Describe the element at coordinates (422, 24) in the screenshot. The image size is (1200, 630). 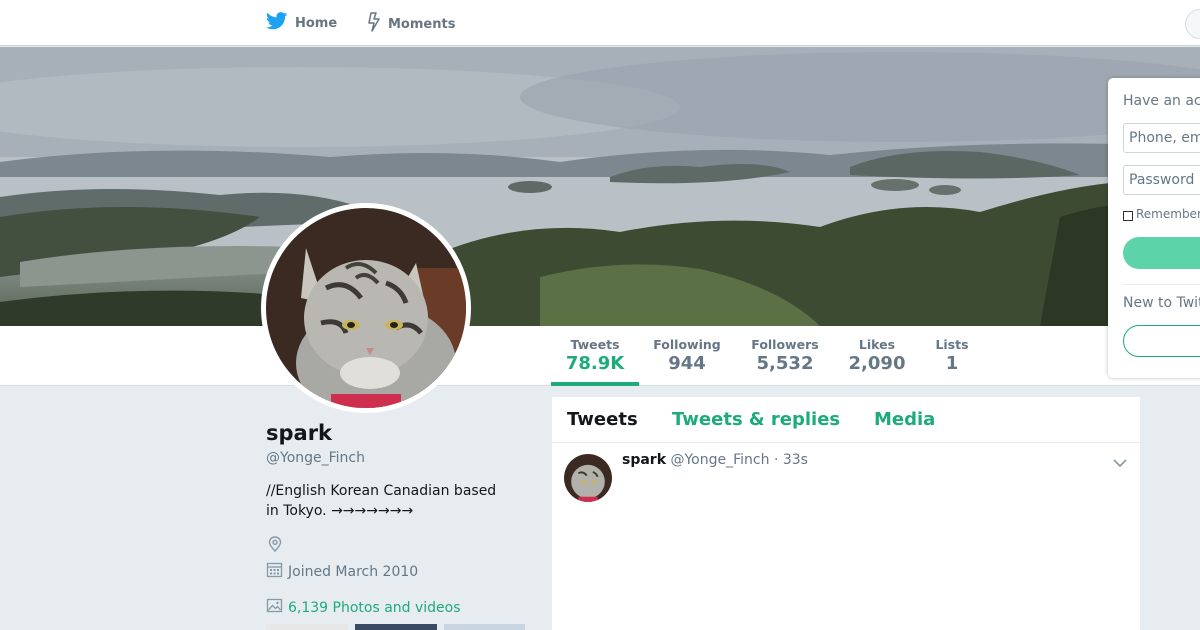
I see `nav-moments-label: Moments` at that location.